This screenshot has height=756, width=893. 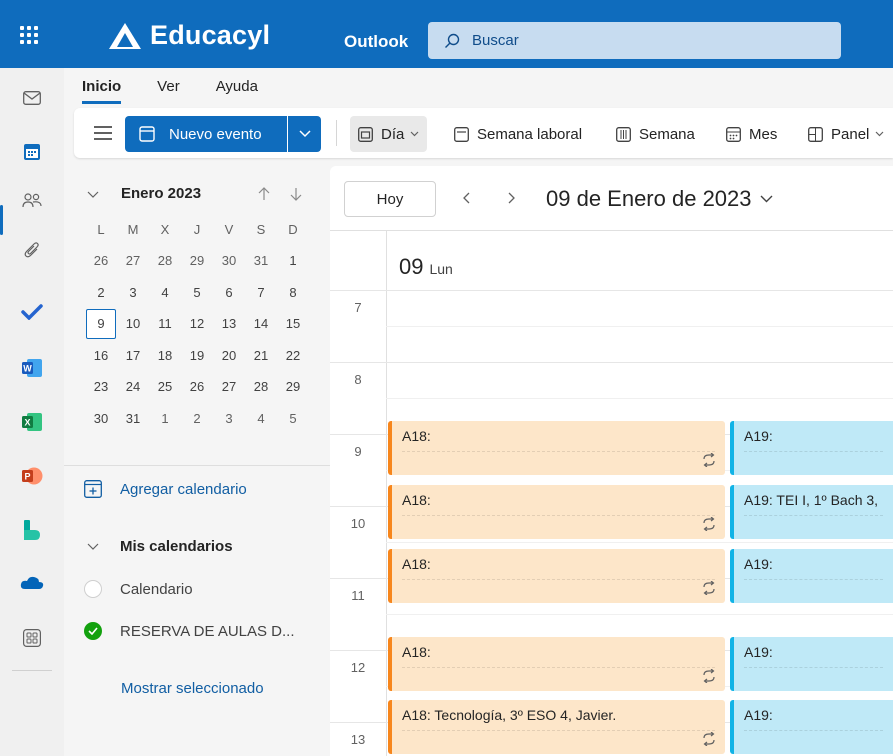 What do you see at coordinates (102, 91) in the screenshot?
I see `tab-inicio: Inicio` at bounding box center [102, 91].